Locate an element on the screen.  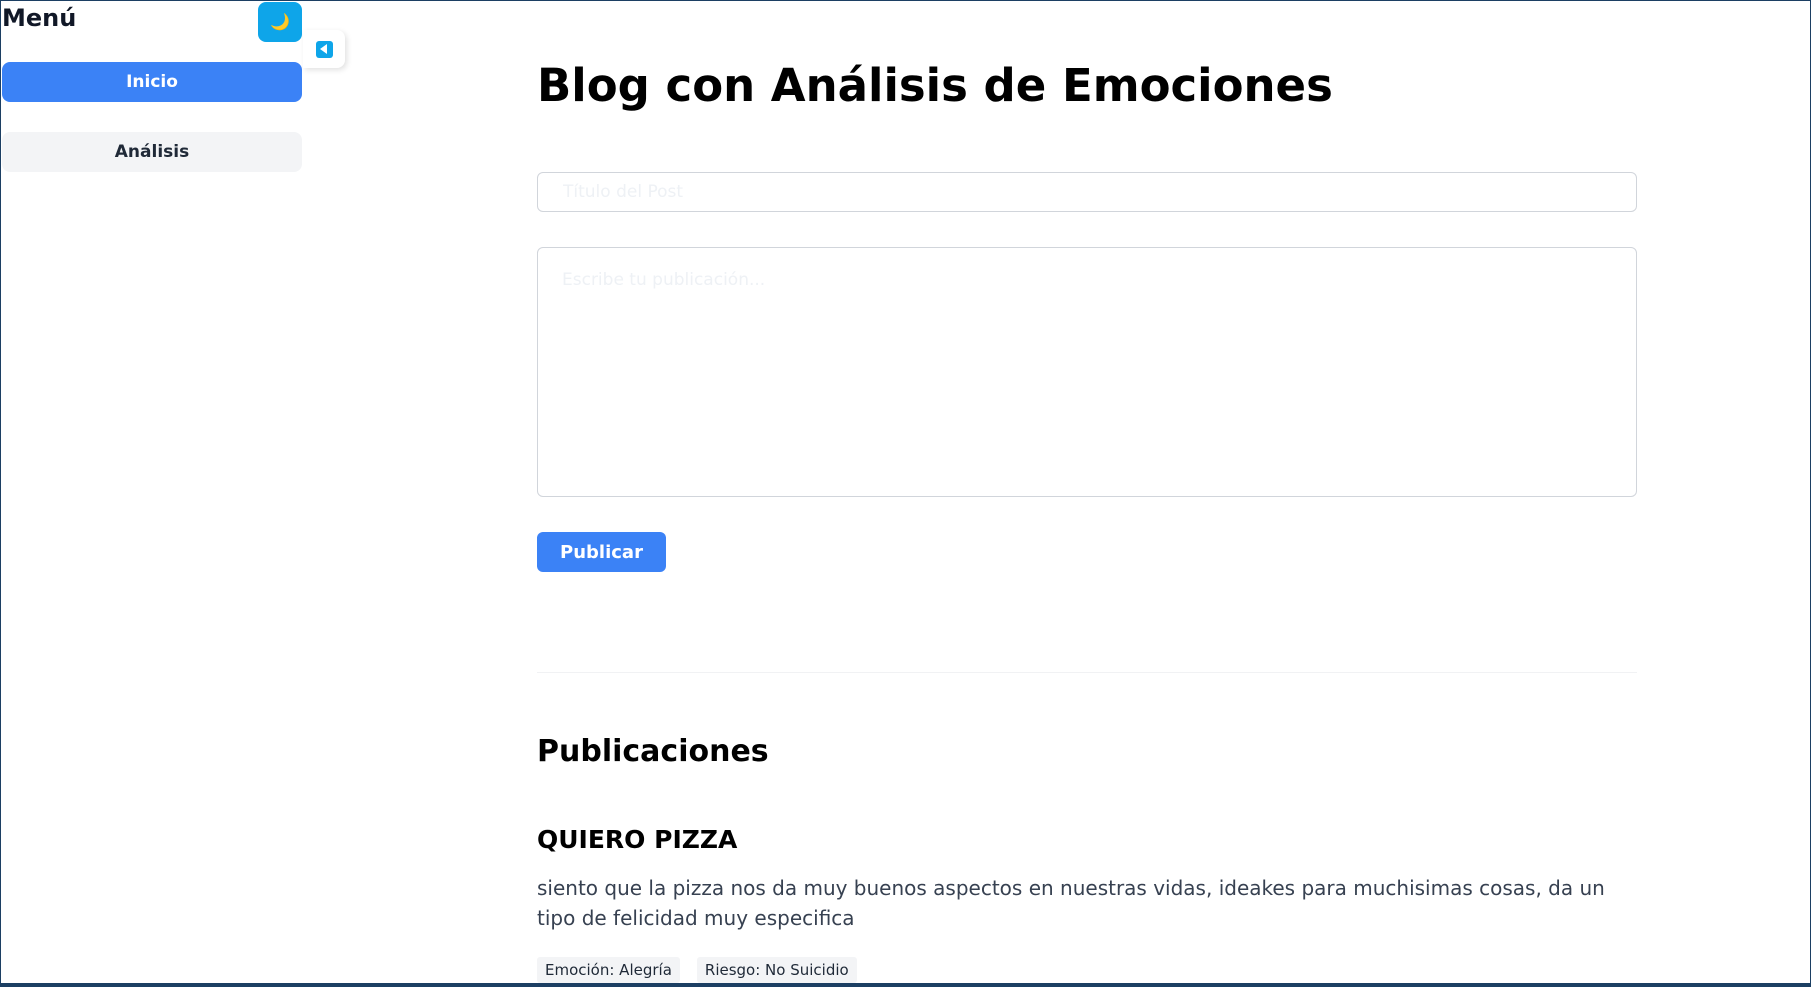
posts-section-title: Publicaciones is located at coordinates (653, 751).